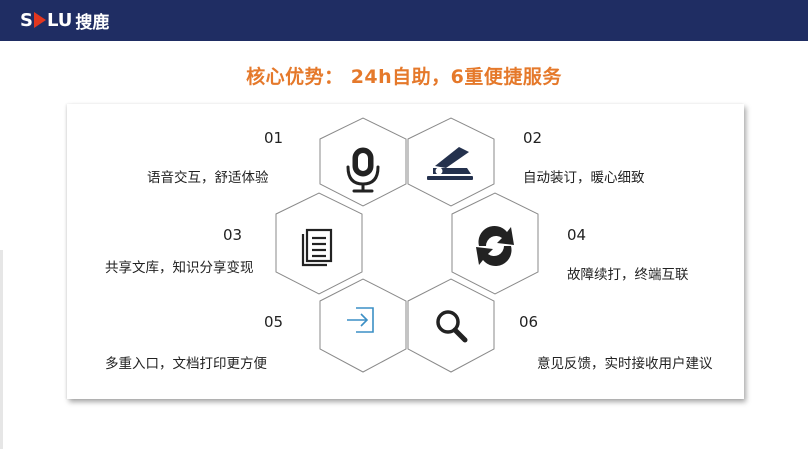  Describe the element at coordinates (1, 349) in the screenshot. I see `left-divider` at that location.